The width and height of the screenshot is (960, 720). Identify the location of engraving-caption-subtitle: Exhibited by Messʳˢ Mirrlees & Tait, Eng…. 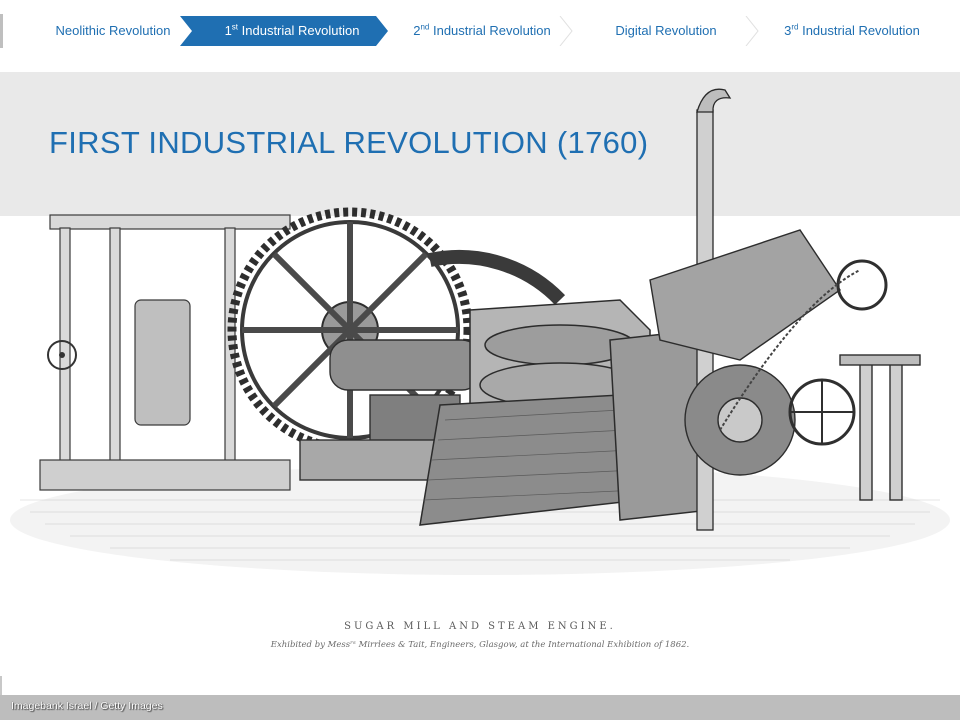
(480, 645).